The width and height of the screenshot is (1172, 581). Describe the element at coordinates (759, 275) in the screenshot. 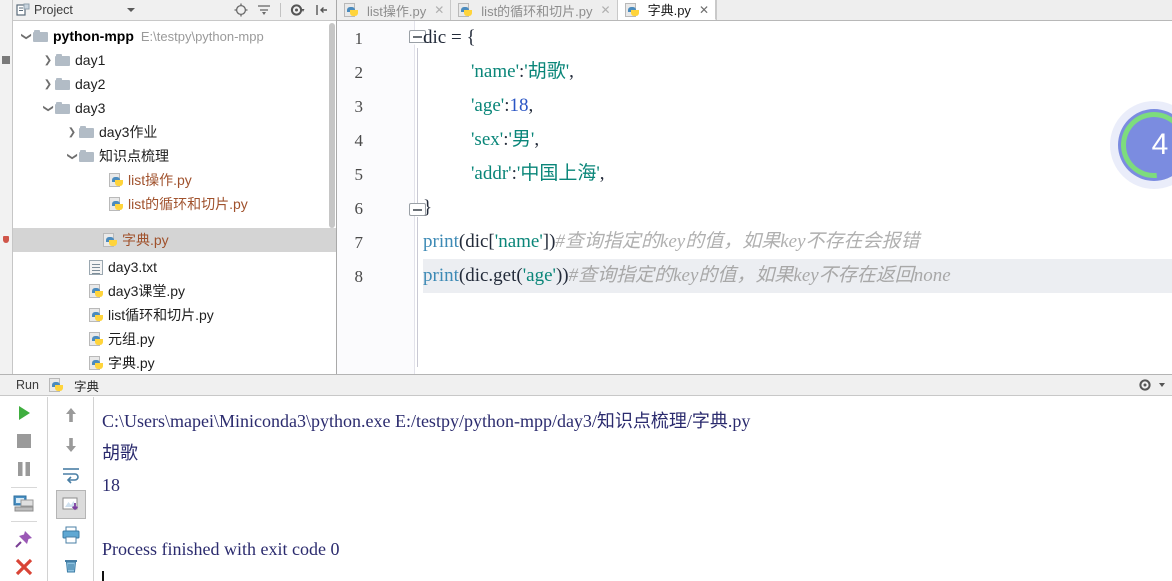

I see `token-comment: #查询指定的key的值，如果key不存在返回none` at that location.